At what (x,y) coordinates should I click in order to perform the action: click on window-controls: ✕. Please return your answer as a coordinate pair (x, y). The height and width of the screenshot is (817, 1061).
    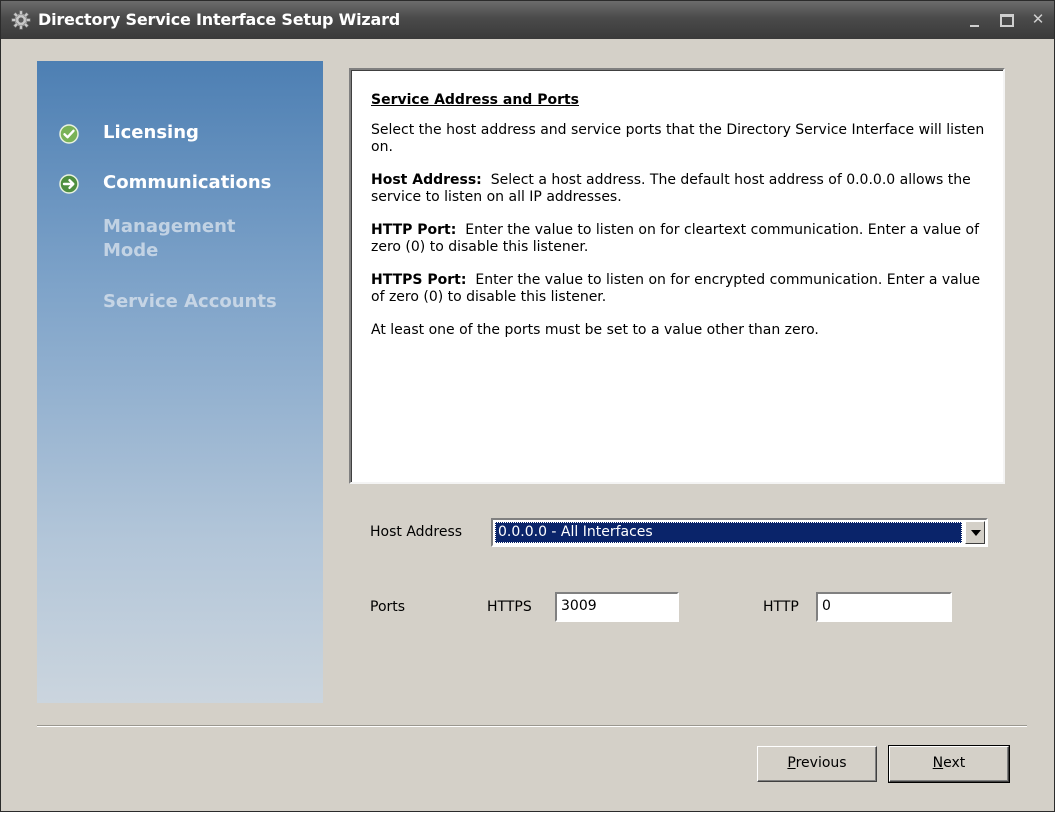
    Looking at the image, I should click on (1008, 19).